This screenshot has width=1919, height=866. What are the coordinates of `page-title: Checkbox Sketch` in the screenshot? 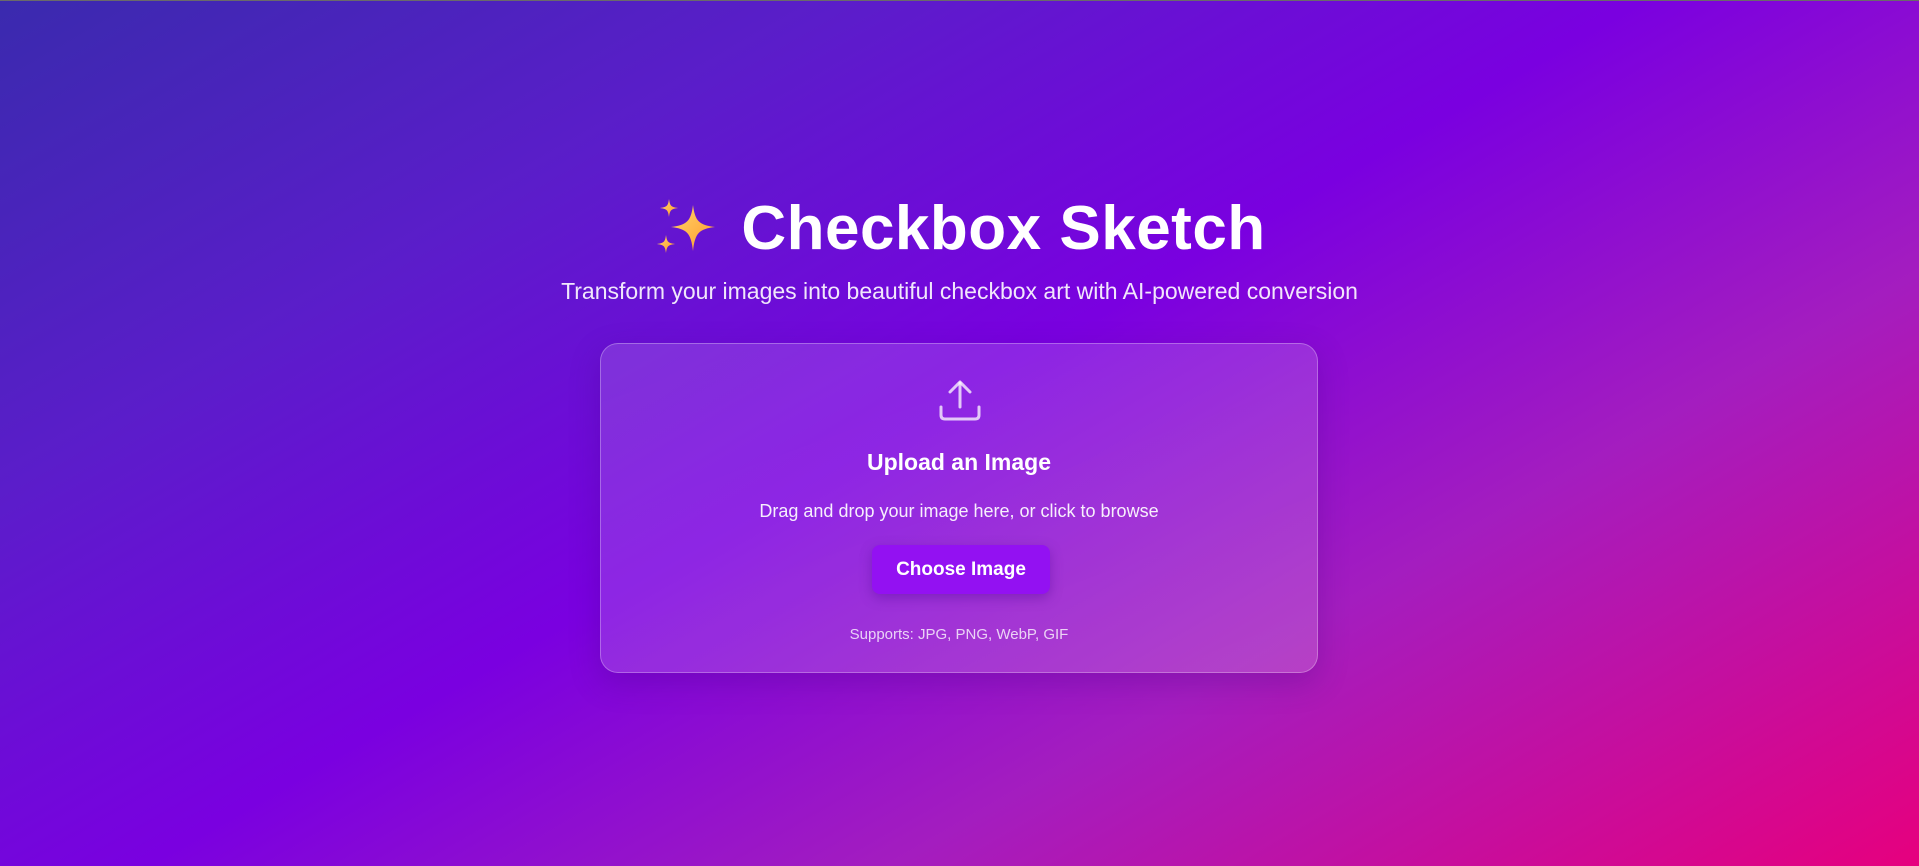 It's located at (1003, 228).